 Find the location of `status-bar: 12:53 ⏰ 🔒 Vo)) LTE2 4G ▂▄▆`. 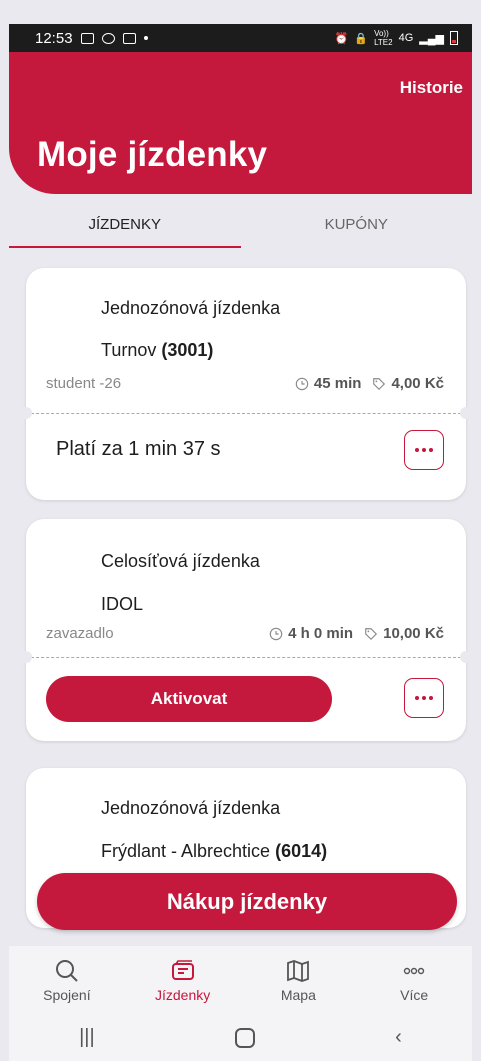

status-bar: 12:53 ⏰ 🔒 Vo)) LTE2 4G ▂▄▆ is located at coordinates (240, 38).